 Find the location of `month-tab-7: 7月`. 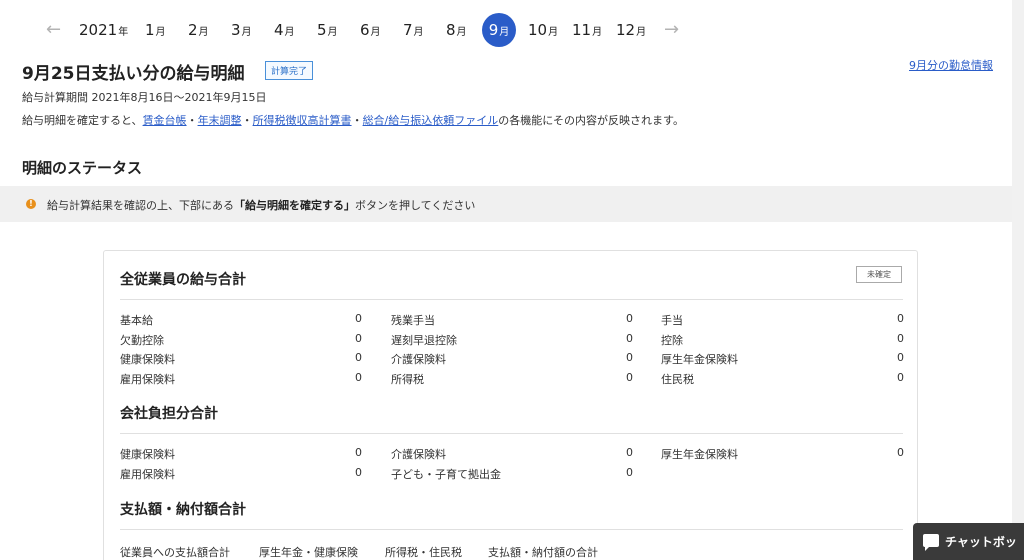

month-tab-7: 7月 is located at coordinates (413, 30).